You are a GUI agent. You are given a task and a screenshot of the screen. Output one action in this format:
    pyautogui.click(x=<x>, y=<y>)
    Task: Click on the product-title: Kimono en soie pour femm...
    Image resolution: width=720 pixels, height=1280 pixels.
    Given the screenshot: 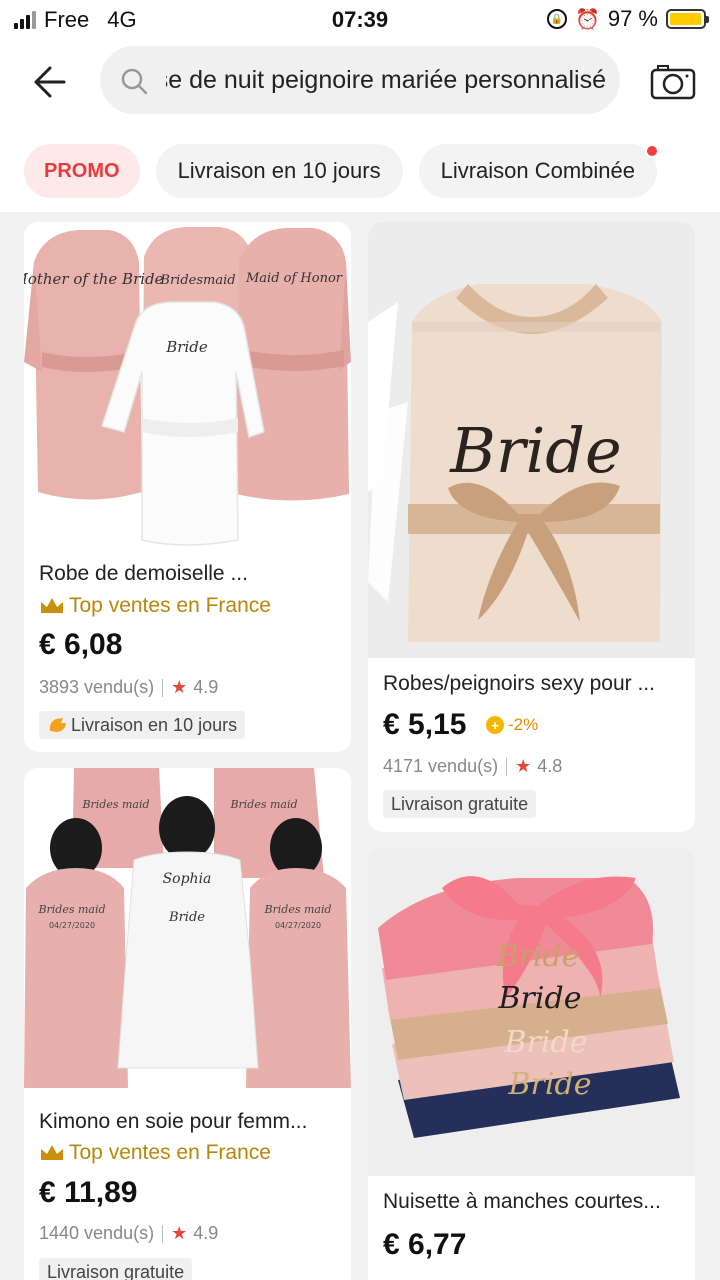 What is the action you would take?
    pyautogui.click(x=173, y=1122)
    